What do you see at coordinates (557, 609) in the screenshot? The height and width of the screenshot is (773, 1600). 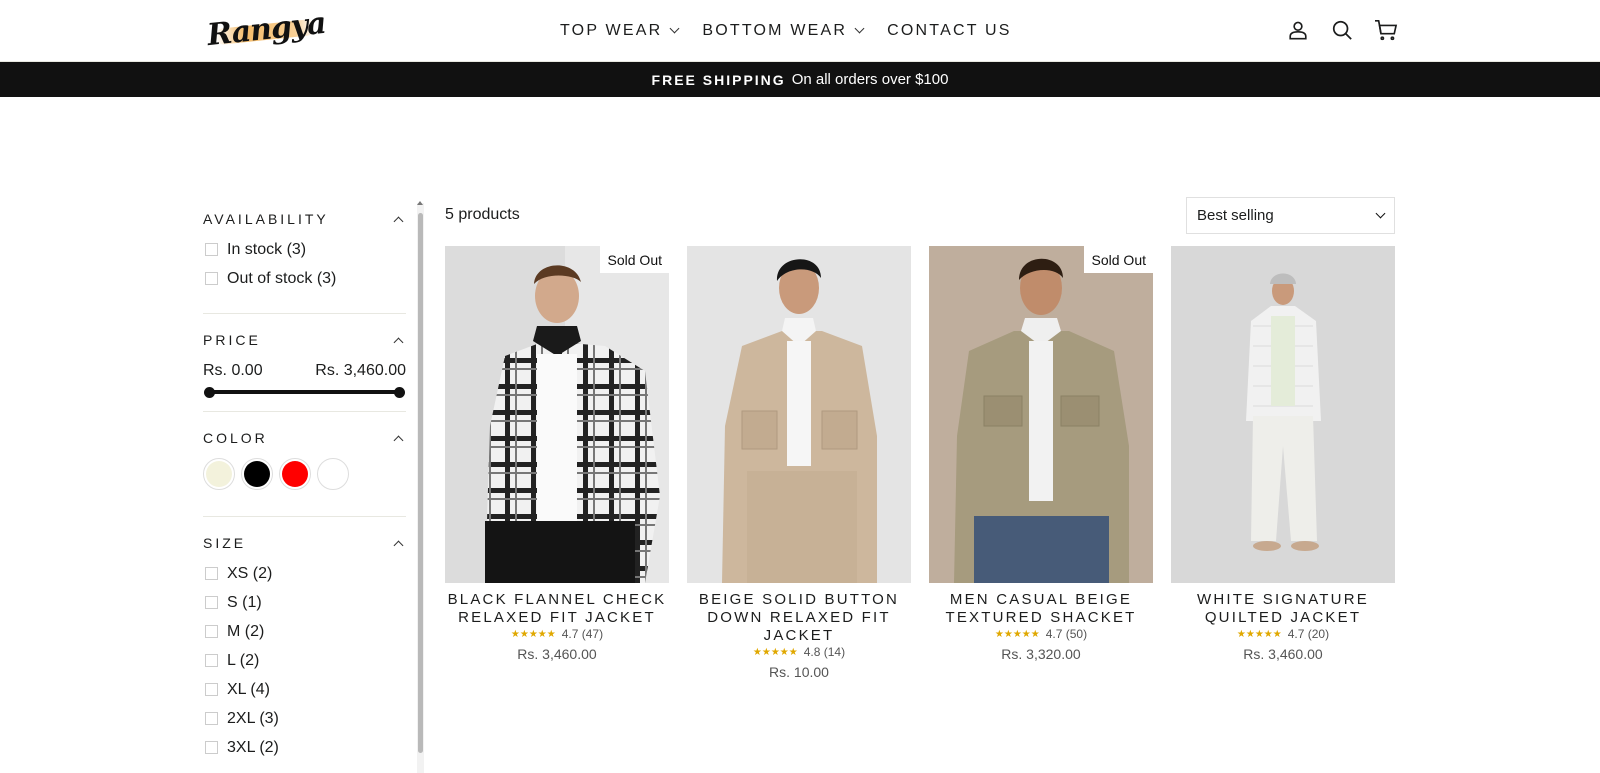 I see `product-title: BLACK FLANNEL CHECK RELAXED FIT JACKET` at bounding box center [557, 609].